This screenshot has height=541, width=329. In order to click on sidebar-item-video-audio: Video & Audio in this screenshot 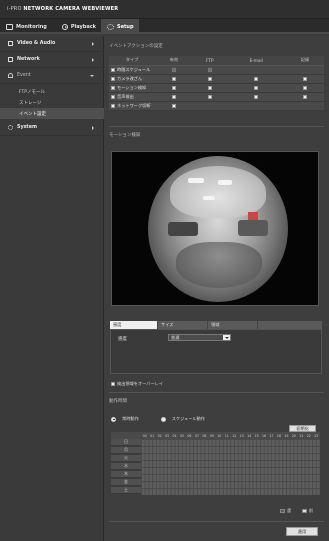, I will do `click(52, 44)`.